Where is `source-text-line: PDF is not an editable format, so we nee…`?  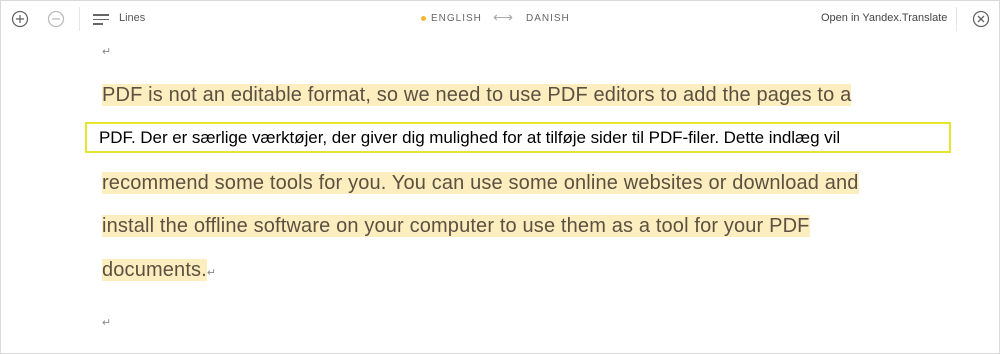 source-text-line: PDF is not an editable format, so we nee… is located at coordinates (477, 95).